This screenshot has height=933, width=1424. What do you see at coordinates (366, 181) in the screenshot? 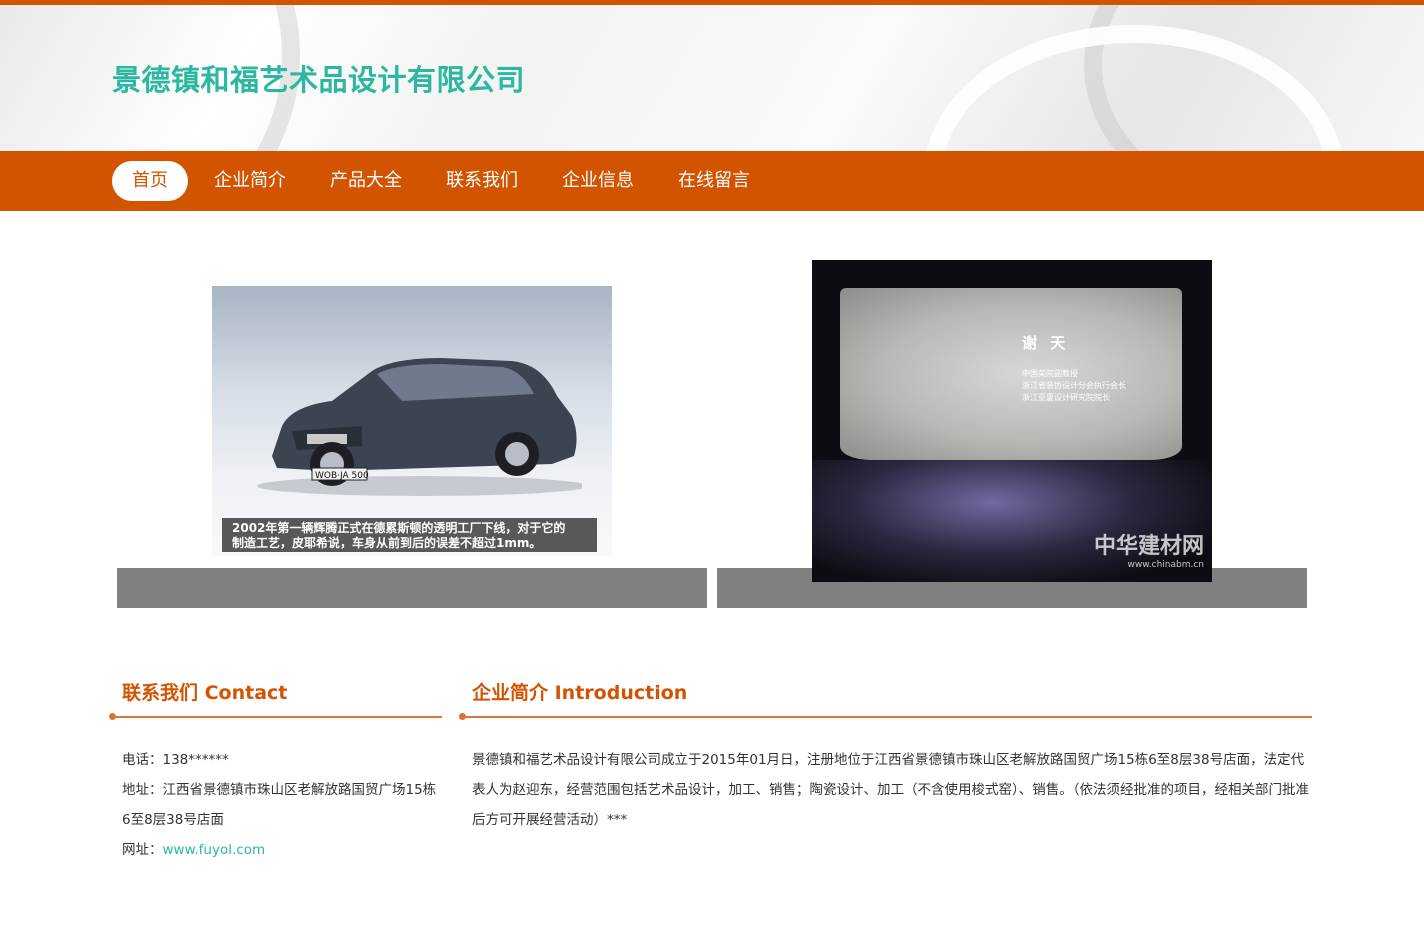
I see `nav-item-products: 产品大全` at bounding box center [366, 181].